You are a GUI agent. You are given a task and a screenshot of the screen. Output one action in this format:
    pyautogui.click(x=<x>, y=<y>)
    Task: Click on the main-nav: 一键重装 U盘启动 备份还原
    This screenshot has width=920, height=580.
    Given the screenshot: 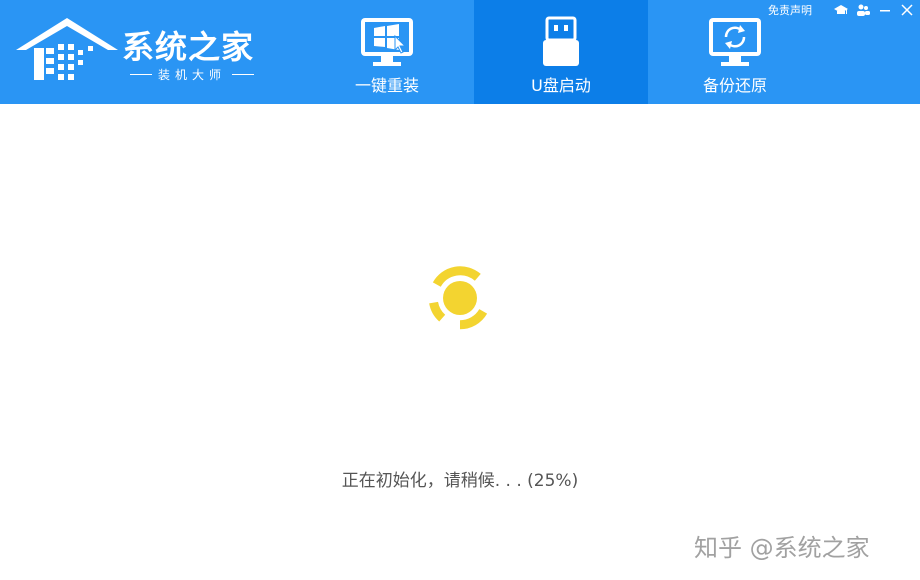 What is the action you would take?
    pyautogui.click(x=561, y=52)
    